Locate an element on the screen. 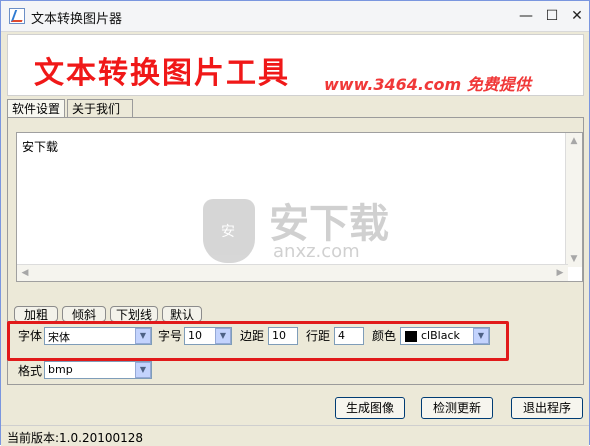 The image size is (590, 446). status-bar: 当前版本:1.0.20100128 is located at coordinates (295, 435).